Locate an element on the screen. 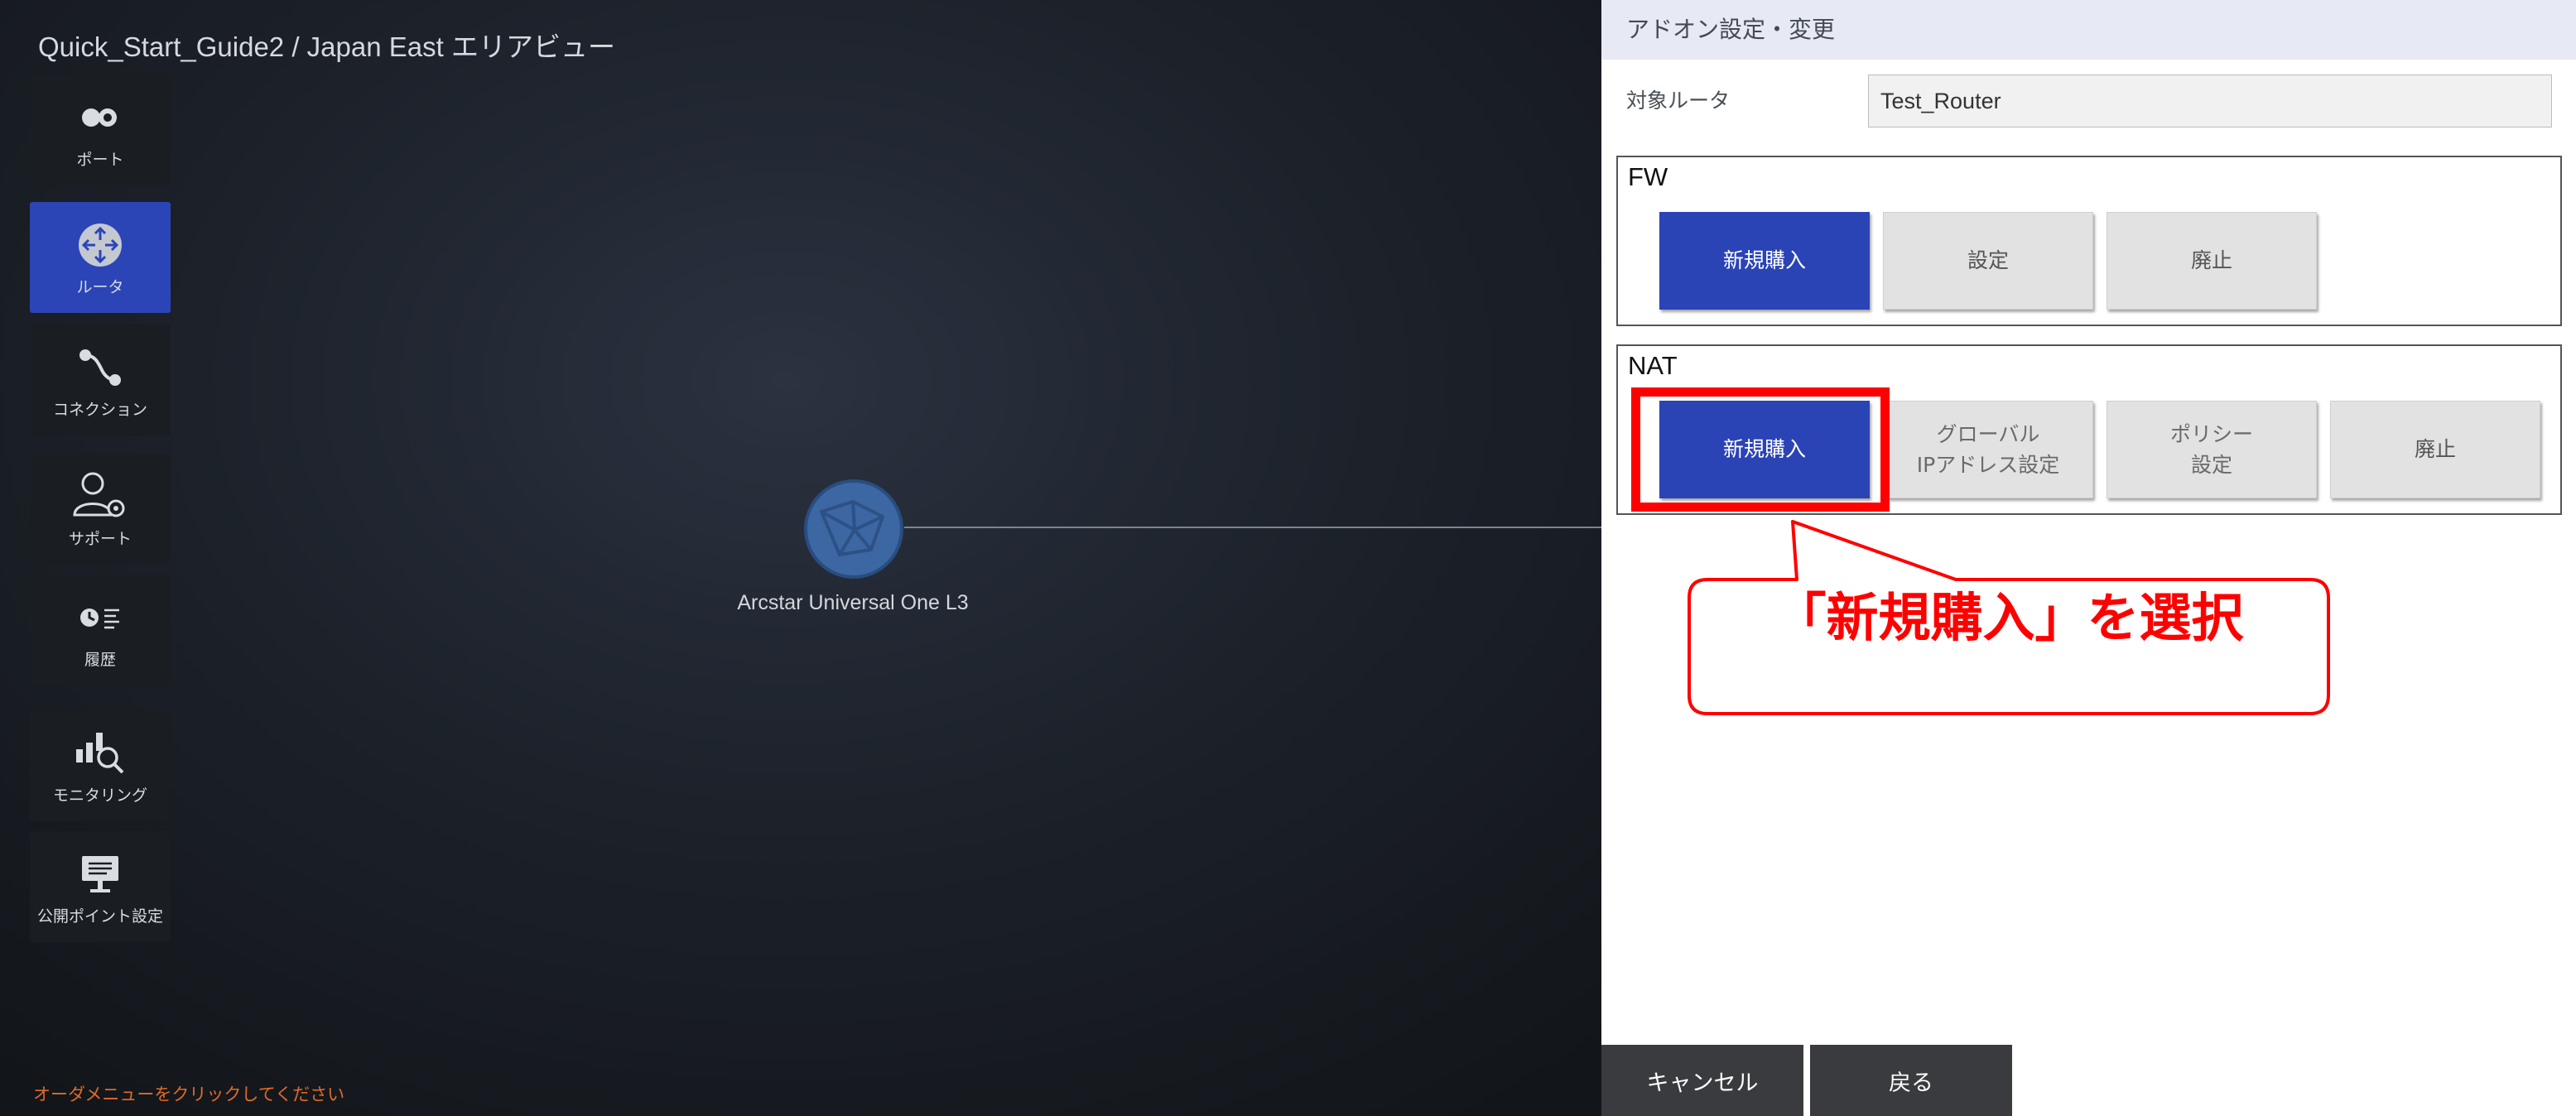  sidebar-item-label: 履歴 is located at coordinates (100, 659).